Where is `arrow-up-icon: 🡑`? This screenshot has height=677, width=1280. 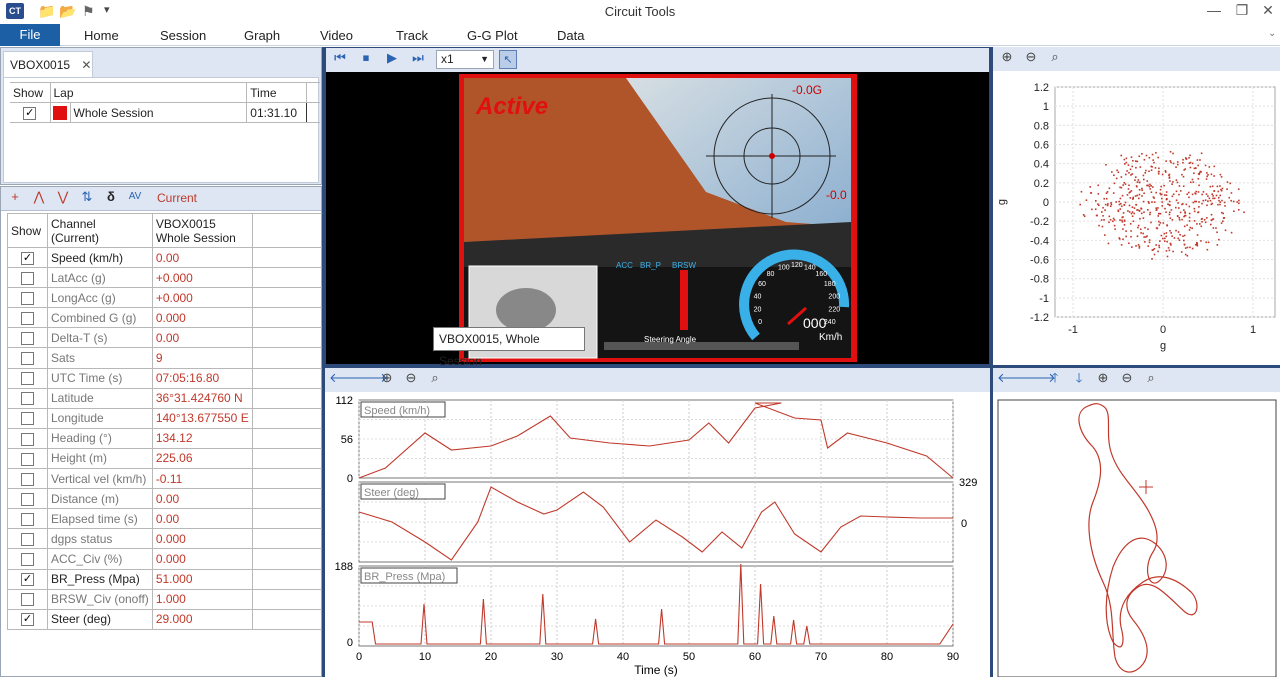 arrow-up-icon: 🡑 is located at coordinates (1055, 378).